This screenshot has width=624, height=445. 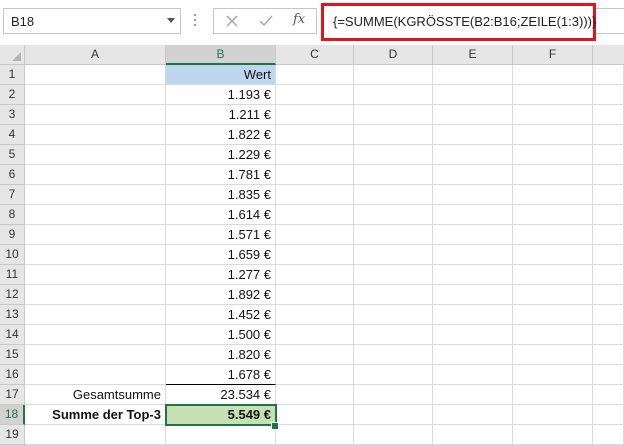 What do you see at coordinates (12, 175) in the screenshot?
I see `row-header-6: 6` at bounding box center [12, 175].